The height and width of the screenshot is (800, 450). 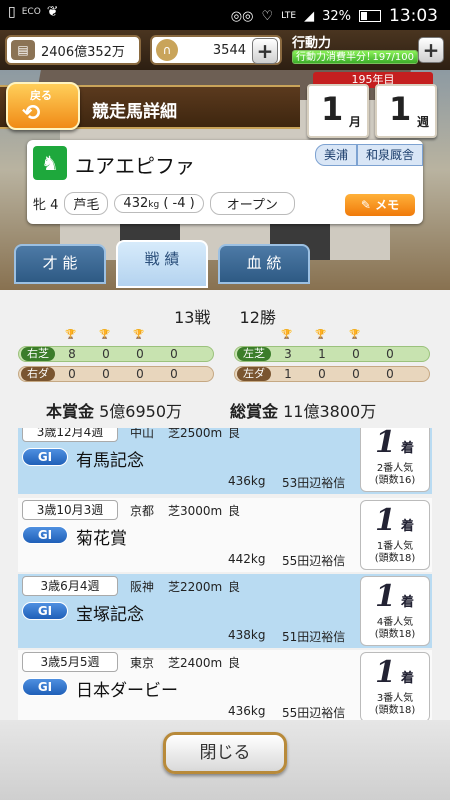 What do you see at coordinates (70, 435) in the screenshot?
I see `race-date: 3歳12月4週` at bounding box center [70, 435].